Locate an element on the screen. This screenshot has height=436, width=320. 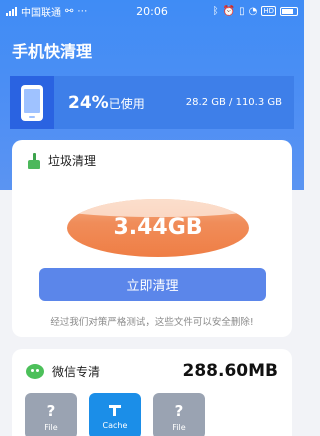
status-bar: 中国联通 ⚯ ⋯ 20:06 ᛒ ⏰ ▯ ◔ HD is located at coordinates (152, 11).